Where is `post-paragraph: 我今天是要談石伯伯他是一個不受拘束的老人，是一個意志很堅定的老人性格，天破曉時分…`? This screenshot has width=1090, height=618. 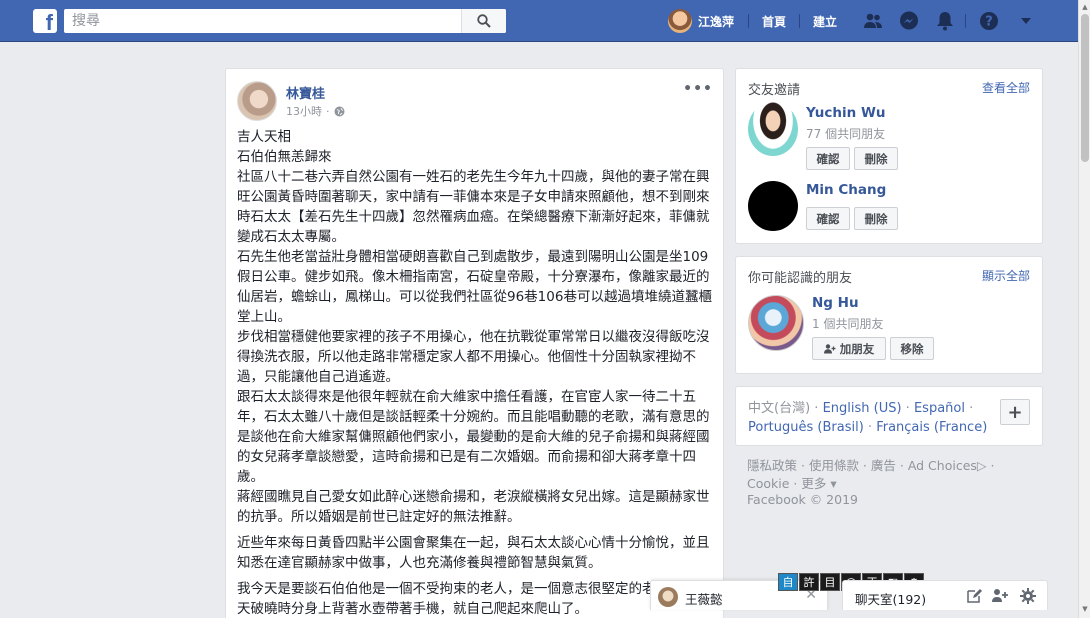 post-paragraph: 我今天是要談石伯伯他是一個不受拘束的老人，是一個意志很堅定的老人性格，天破曉時分… is located at coordinates (473, 599).